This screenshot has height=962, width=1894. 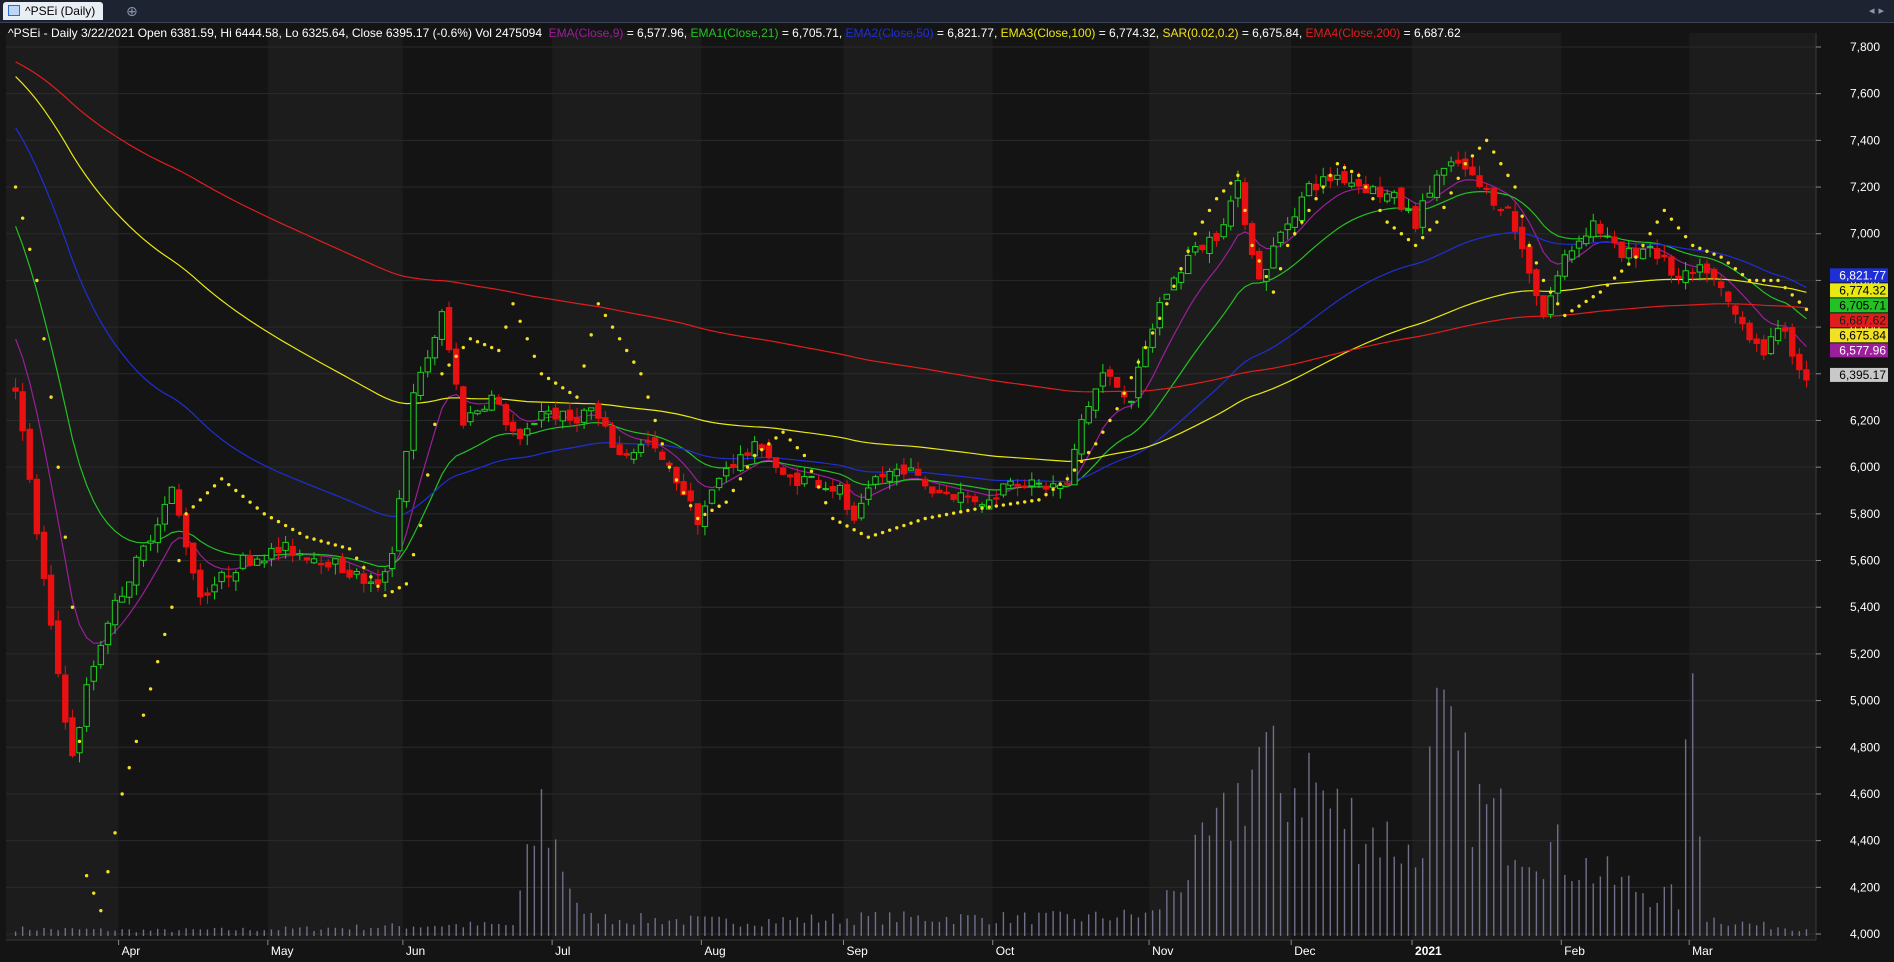 What do you see at coordinates (1865, 514) in the screenshot?
I see `y-tick-label: 5,800` at bounding box center [1865, 514].